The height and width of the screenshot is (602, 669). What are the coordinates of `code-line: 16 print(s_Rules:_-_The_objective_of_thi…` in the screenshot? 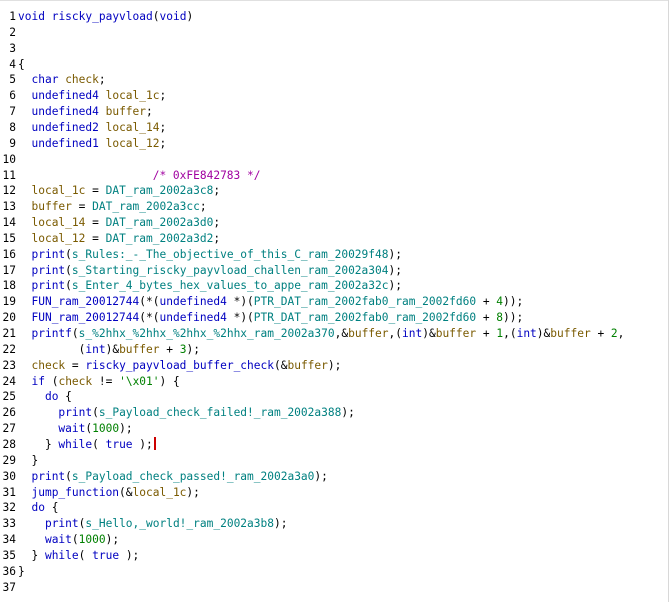 It's located at (201, 255).